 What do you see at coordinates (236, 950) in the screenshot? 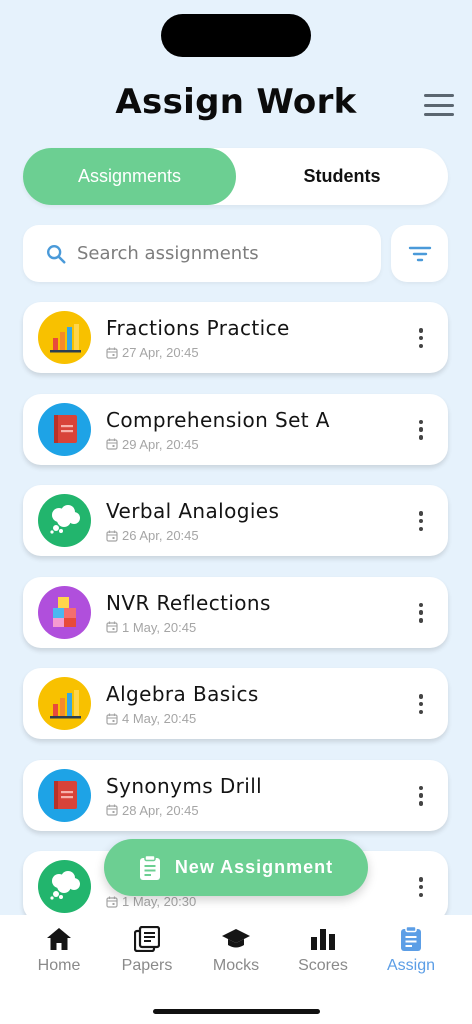
I see `tab-mocks: Mocks` at bounding box center [236, 950].